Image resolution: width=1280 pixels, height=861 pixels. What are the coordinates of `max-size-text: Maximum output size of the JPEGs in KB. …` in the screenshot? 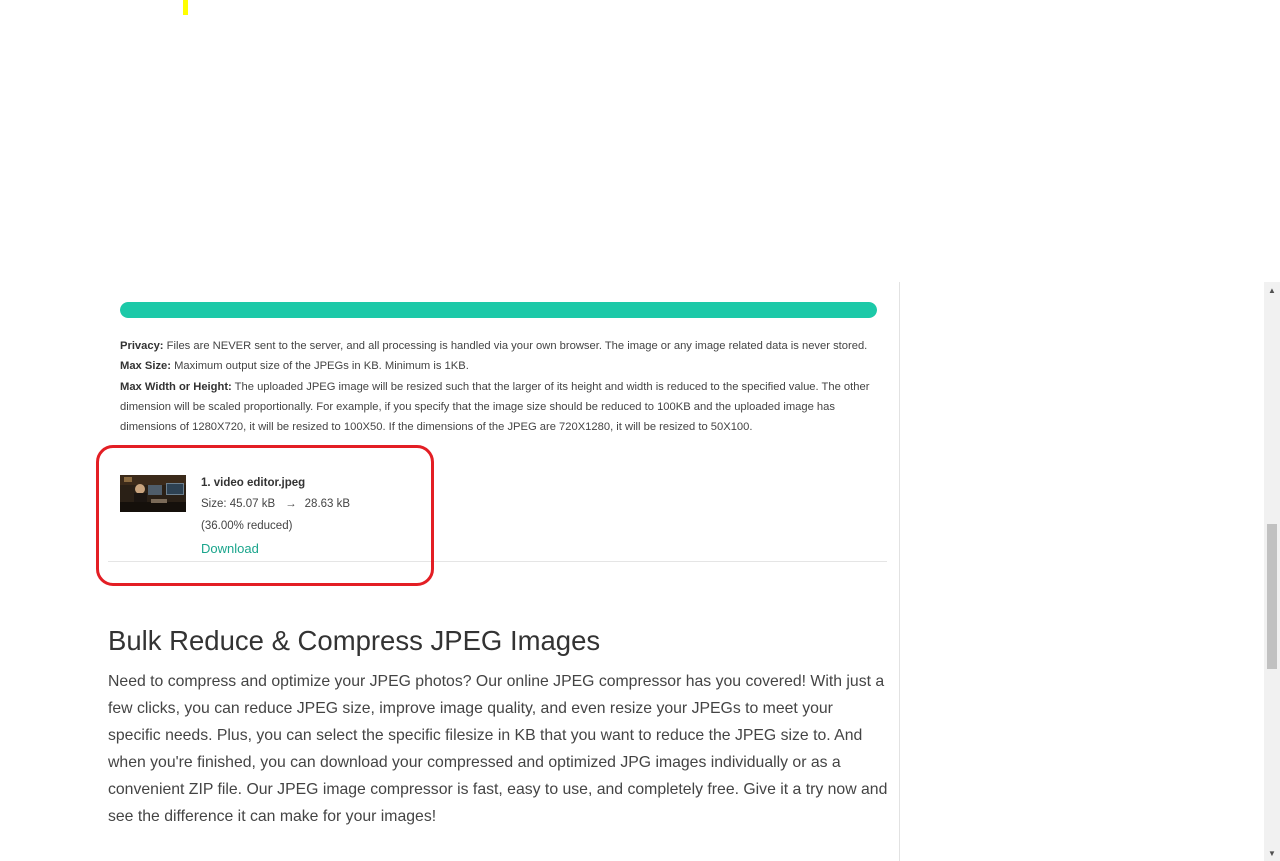 It's located at (319, 366).